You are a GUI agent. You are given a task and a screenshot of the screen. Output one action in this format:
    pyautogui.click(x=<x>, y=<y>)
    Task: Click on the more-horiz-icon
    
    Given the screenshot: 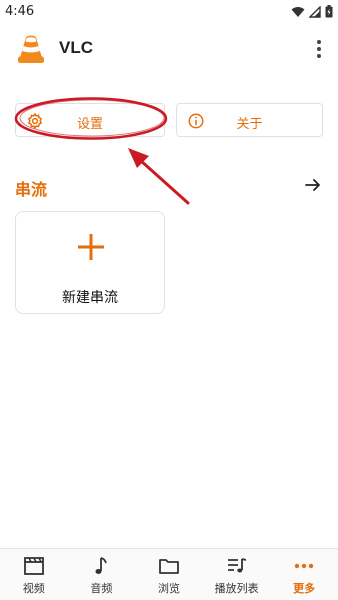 What is the action you would take?
    pyautogui.click(x=304, y=566)
    